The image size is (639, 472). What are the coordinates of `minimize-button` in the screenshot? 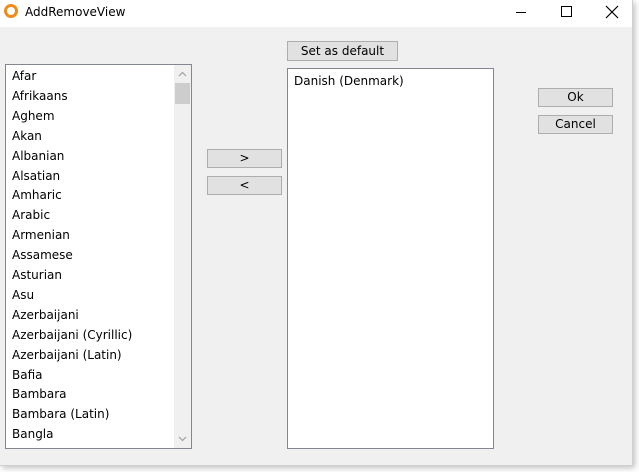 It's located at (521, 13).